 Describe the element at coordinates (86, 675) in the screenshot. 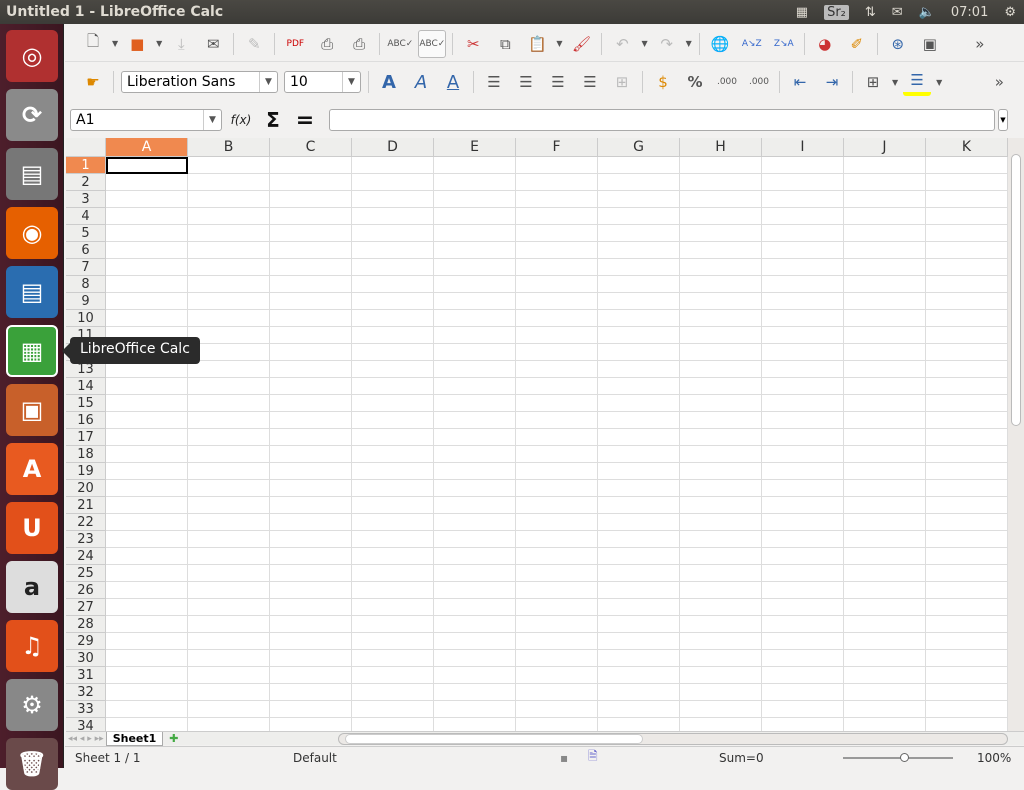

I see `row-header: 31` at that location.